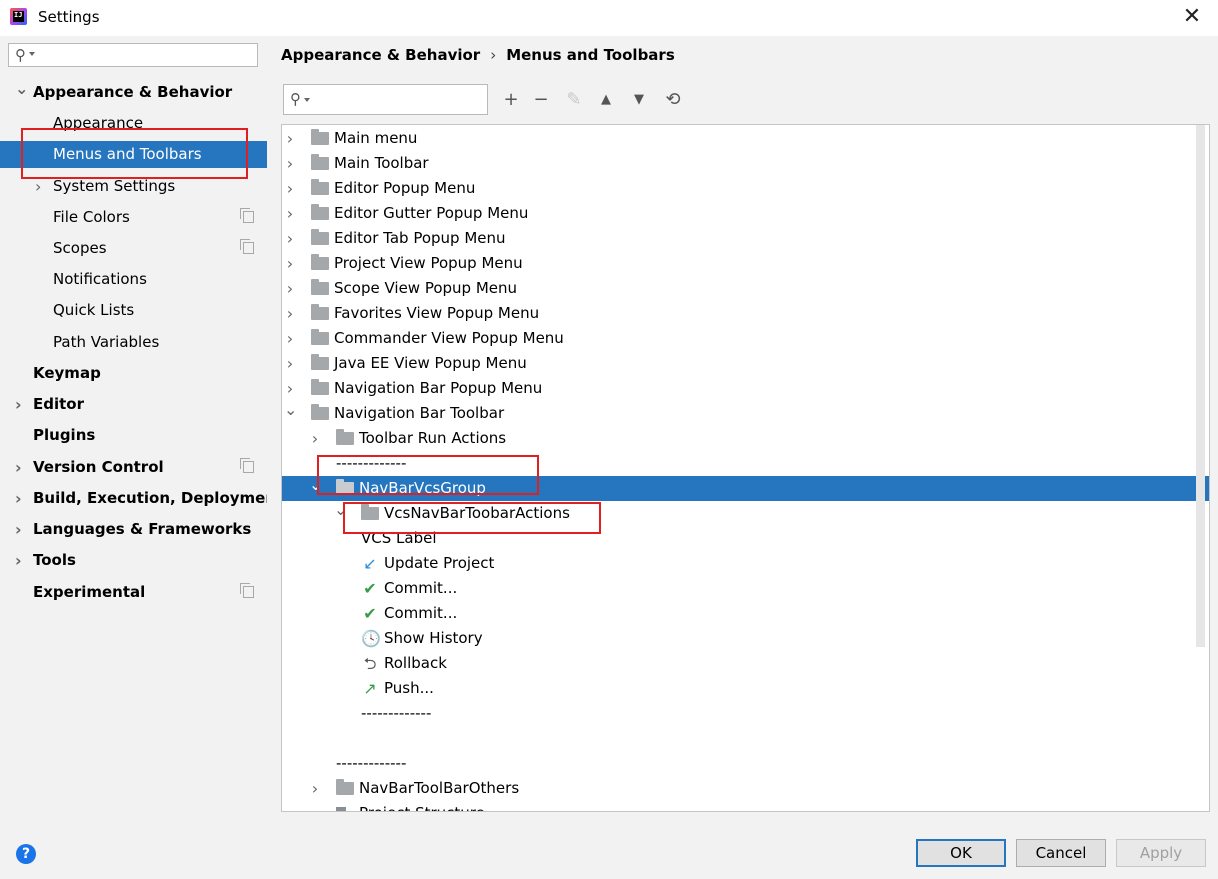 This screenshot has height=879, width=1218. I want to click on tree-row: › Commander View Popup Menu, so click(745, 338).